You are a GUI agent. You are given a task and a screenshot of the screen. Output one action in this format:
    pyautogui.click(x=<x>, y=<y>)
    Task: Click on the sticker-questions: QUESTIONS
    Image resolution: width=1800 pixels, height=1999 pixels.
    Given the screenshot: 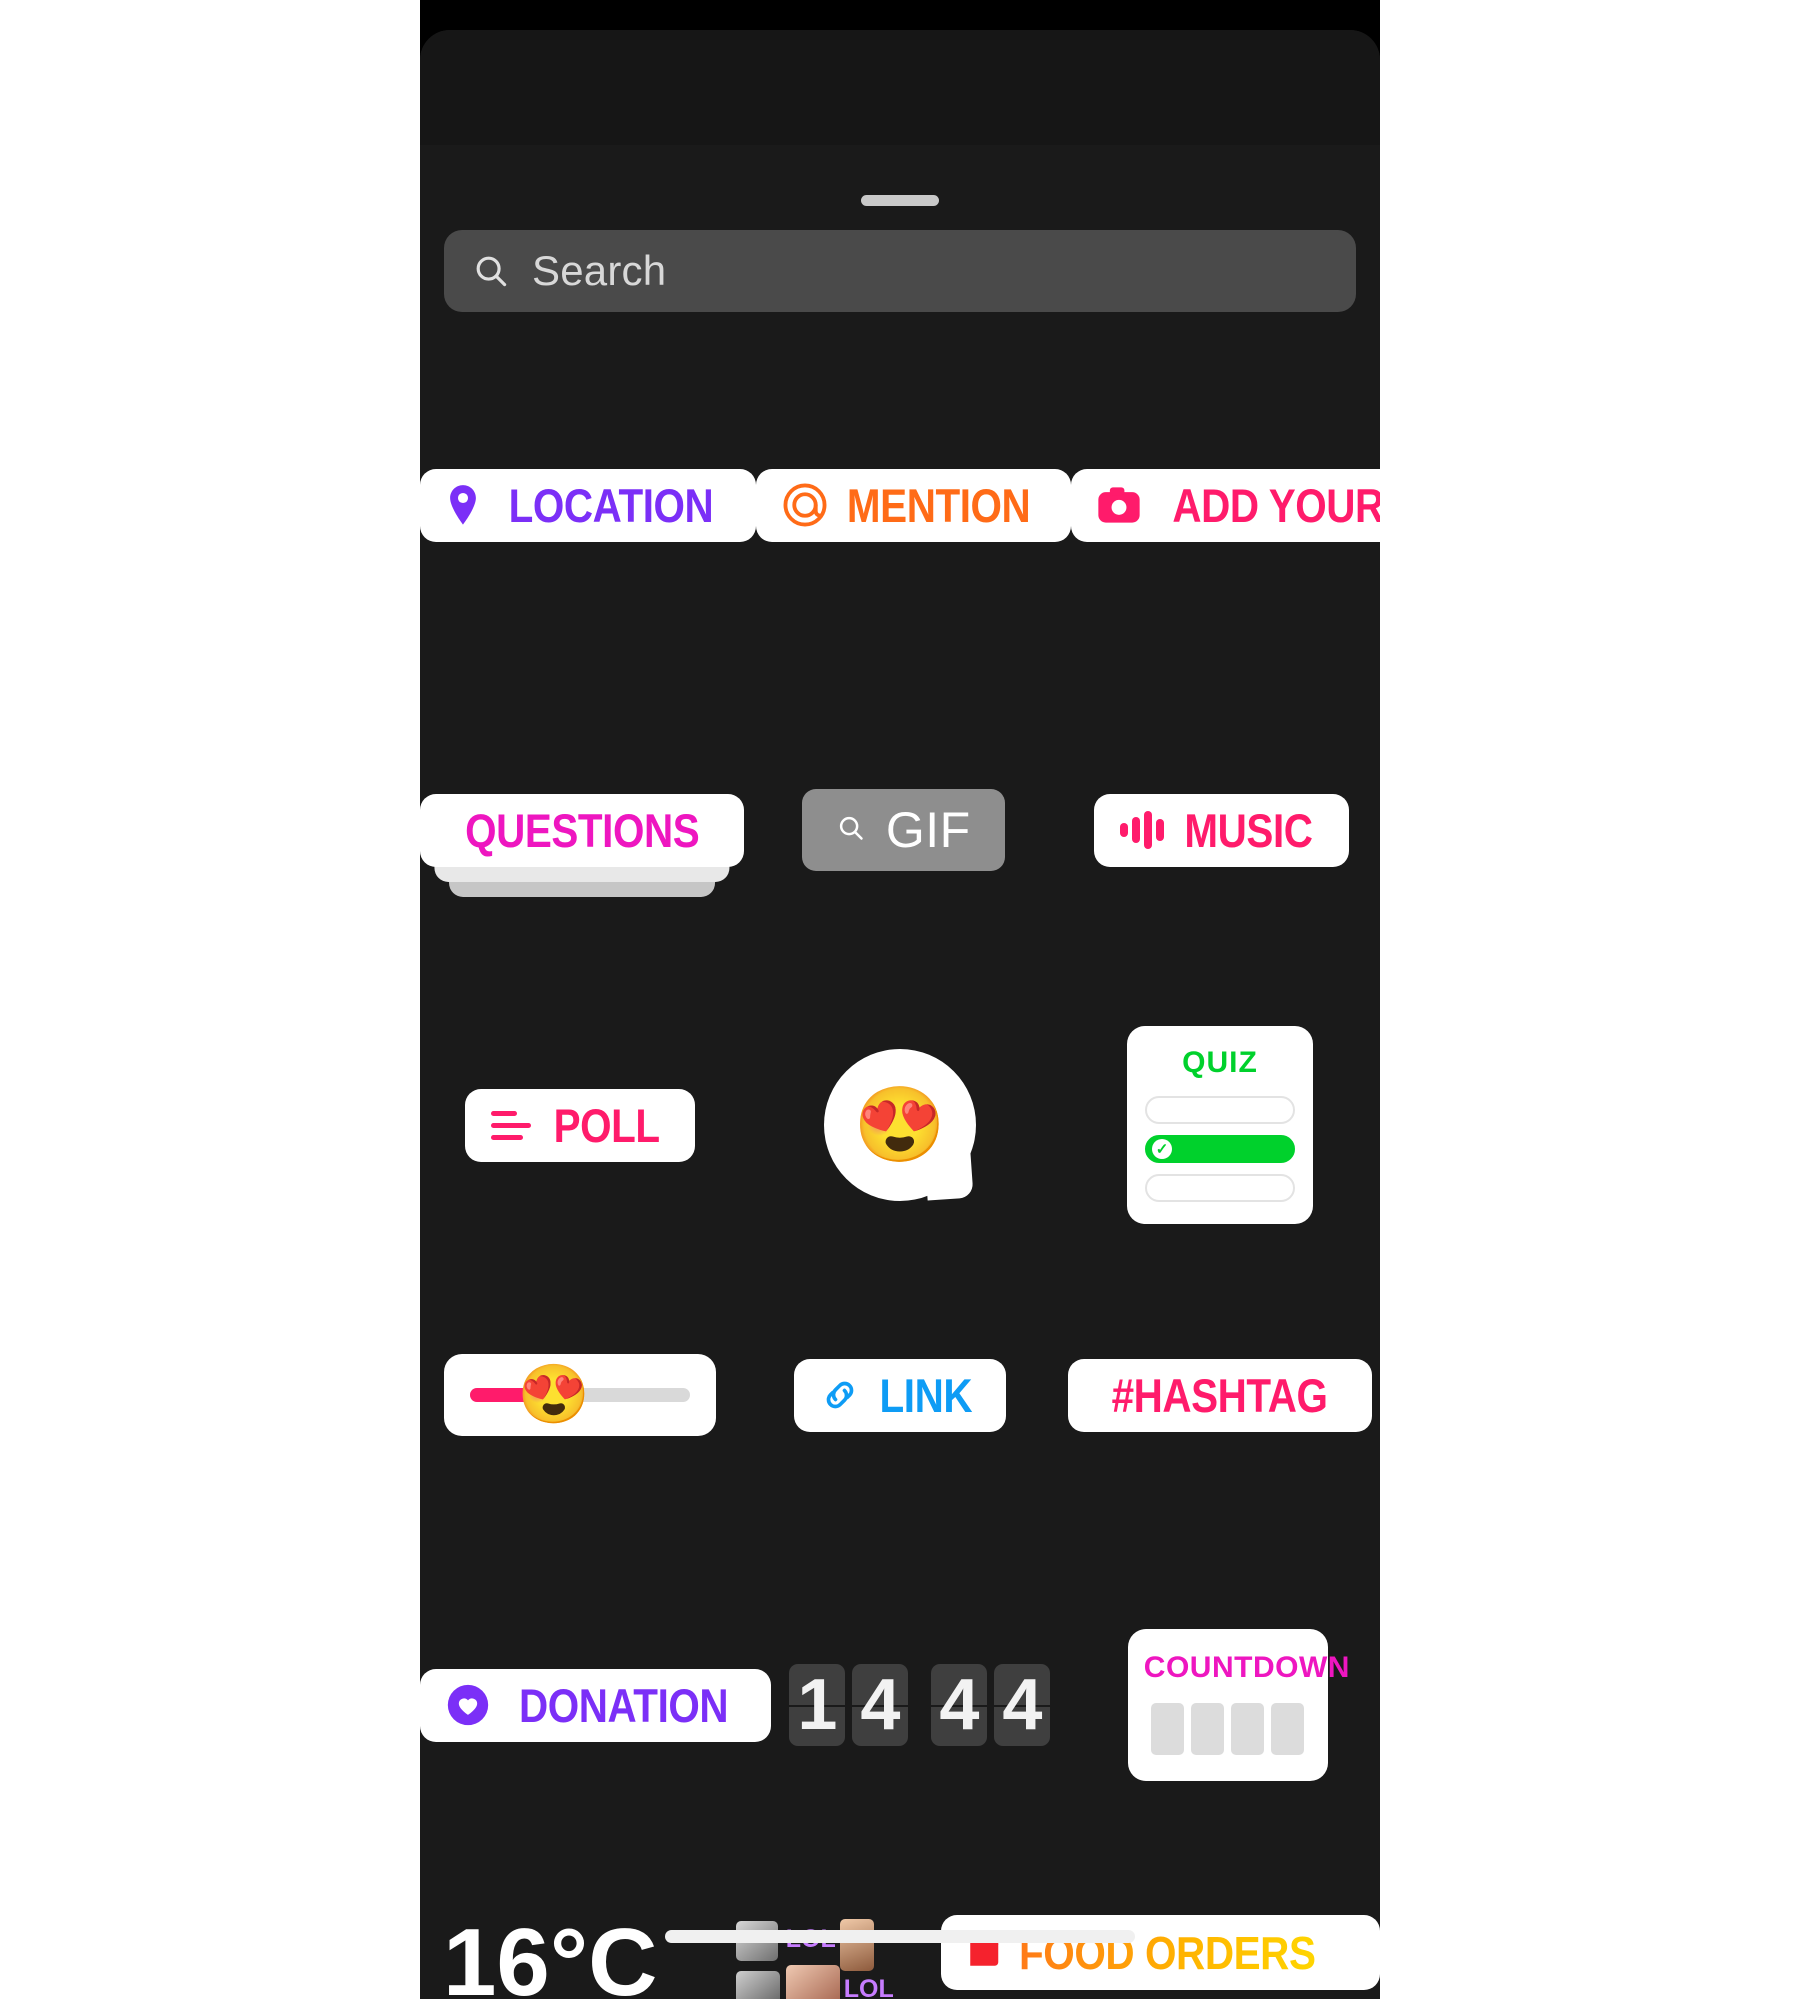 What is the action you would take?
    pyautogui.click(x=582, y=845)
    